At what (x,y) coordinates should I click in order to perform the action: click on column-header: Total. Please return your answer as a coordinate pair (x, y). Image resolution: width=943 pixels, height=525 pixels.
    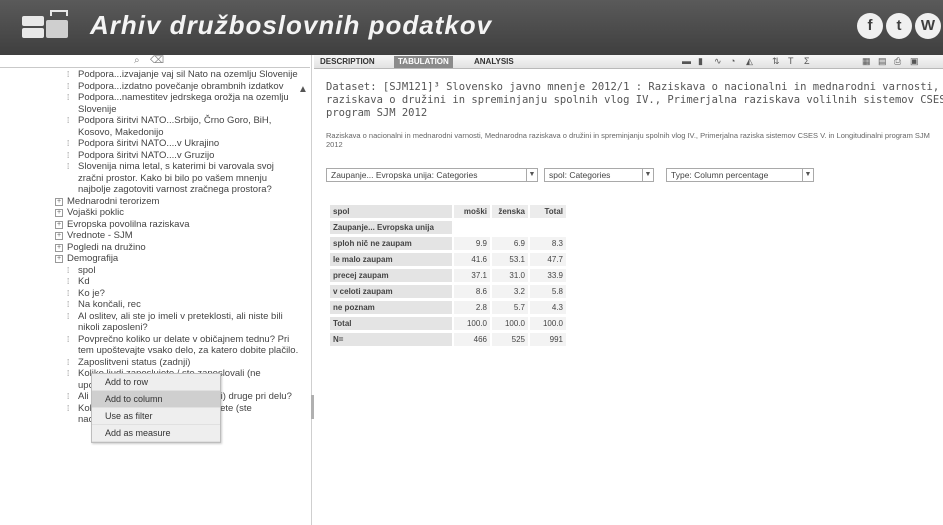
    Looking at the image, I should click on (548, 211).